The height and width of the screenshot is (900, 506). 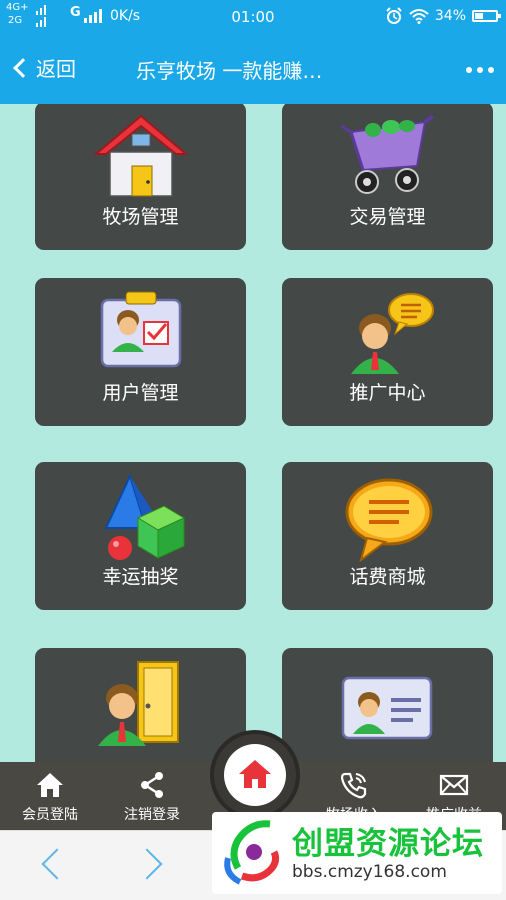 I want to click on user-door-icon, so click(x=138, y=703).